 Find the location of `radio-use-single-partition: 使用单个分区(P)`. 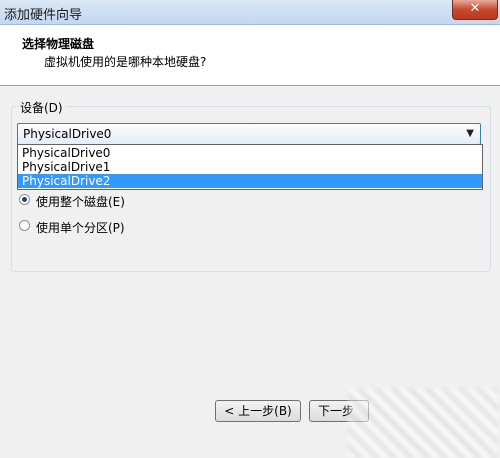

radio-use-single-partition: 使用单个分区(P) is located at coordinates (119, 226).